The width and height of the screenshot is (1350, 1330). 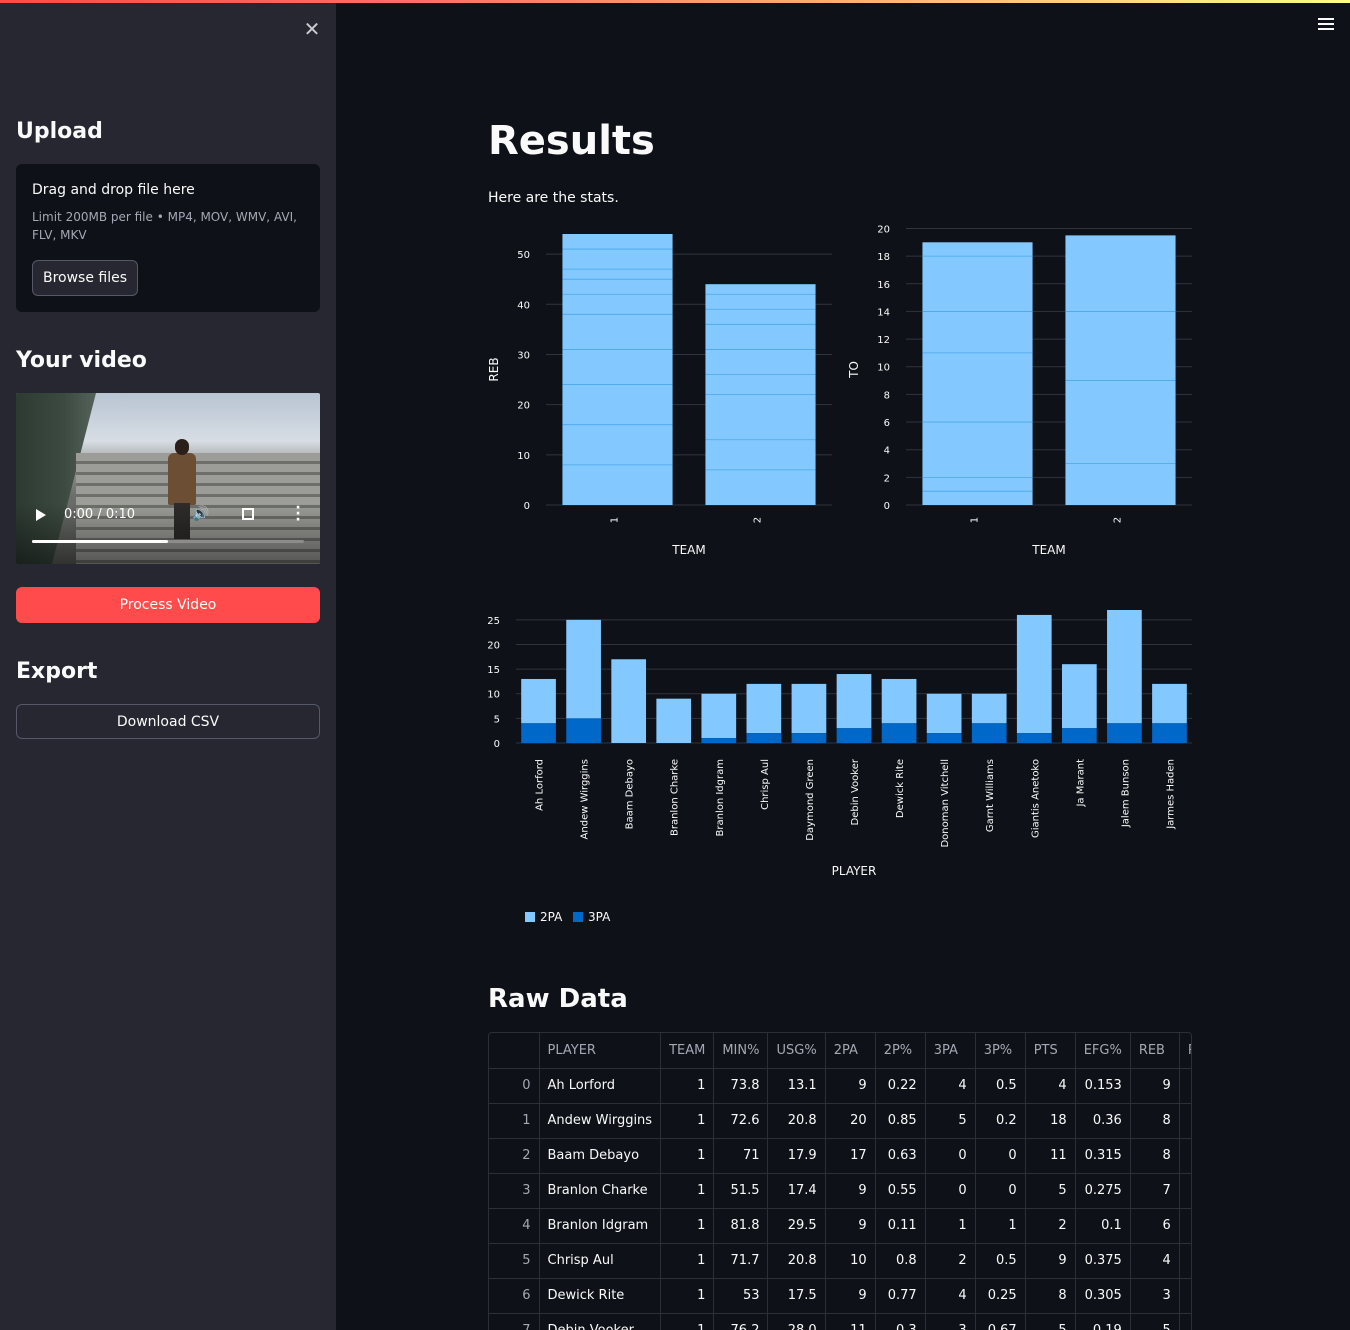 I want to click on table-row: 3Branlon Charke151.517.490.550050.275714, so click(x=840, y=1191).